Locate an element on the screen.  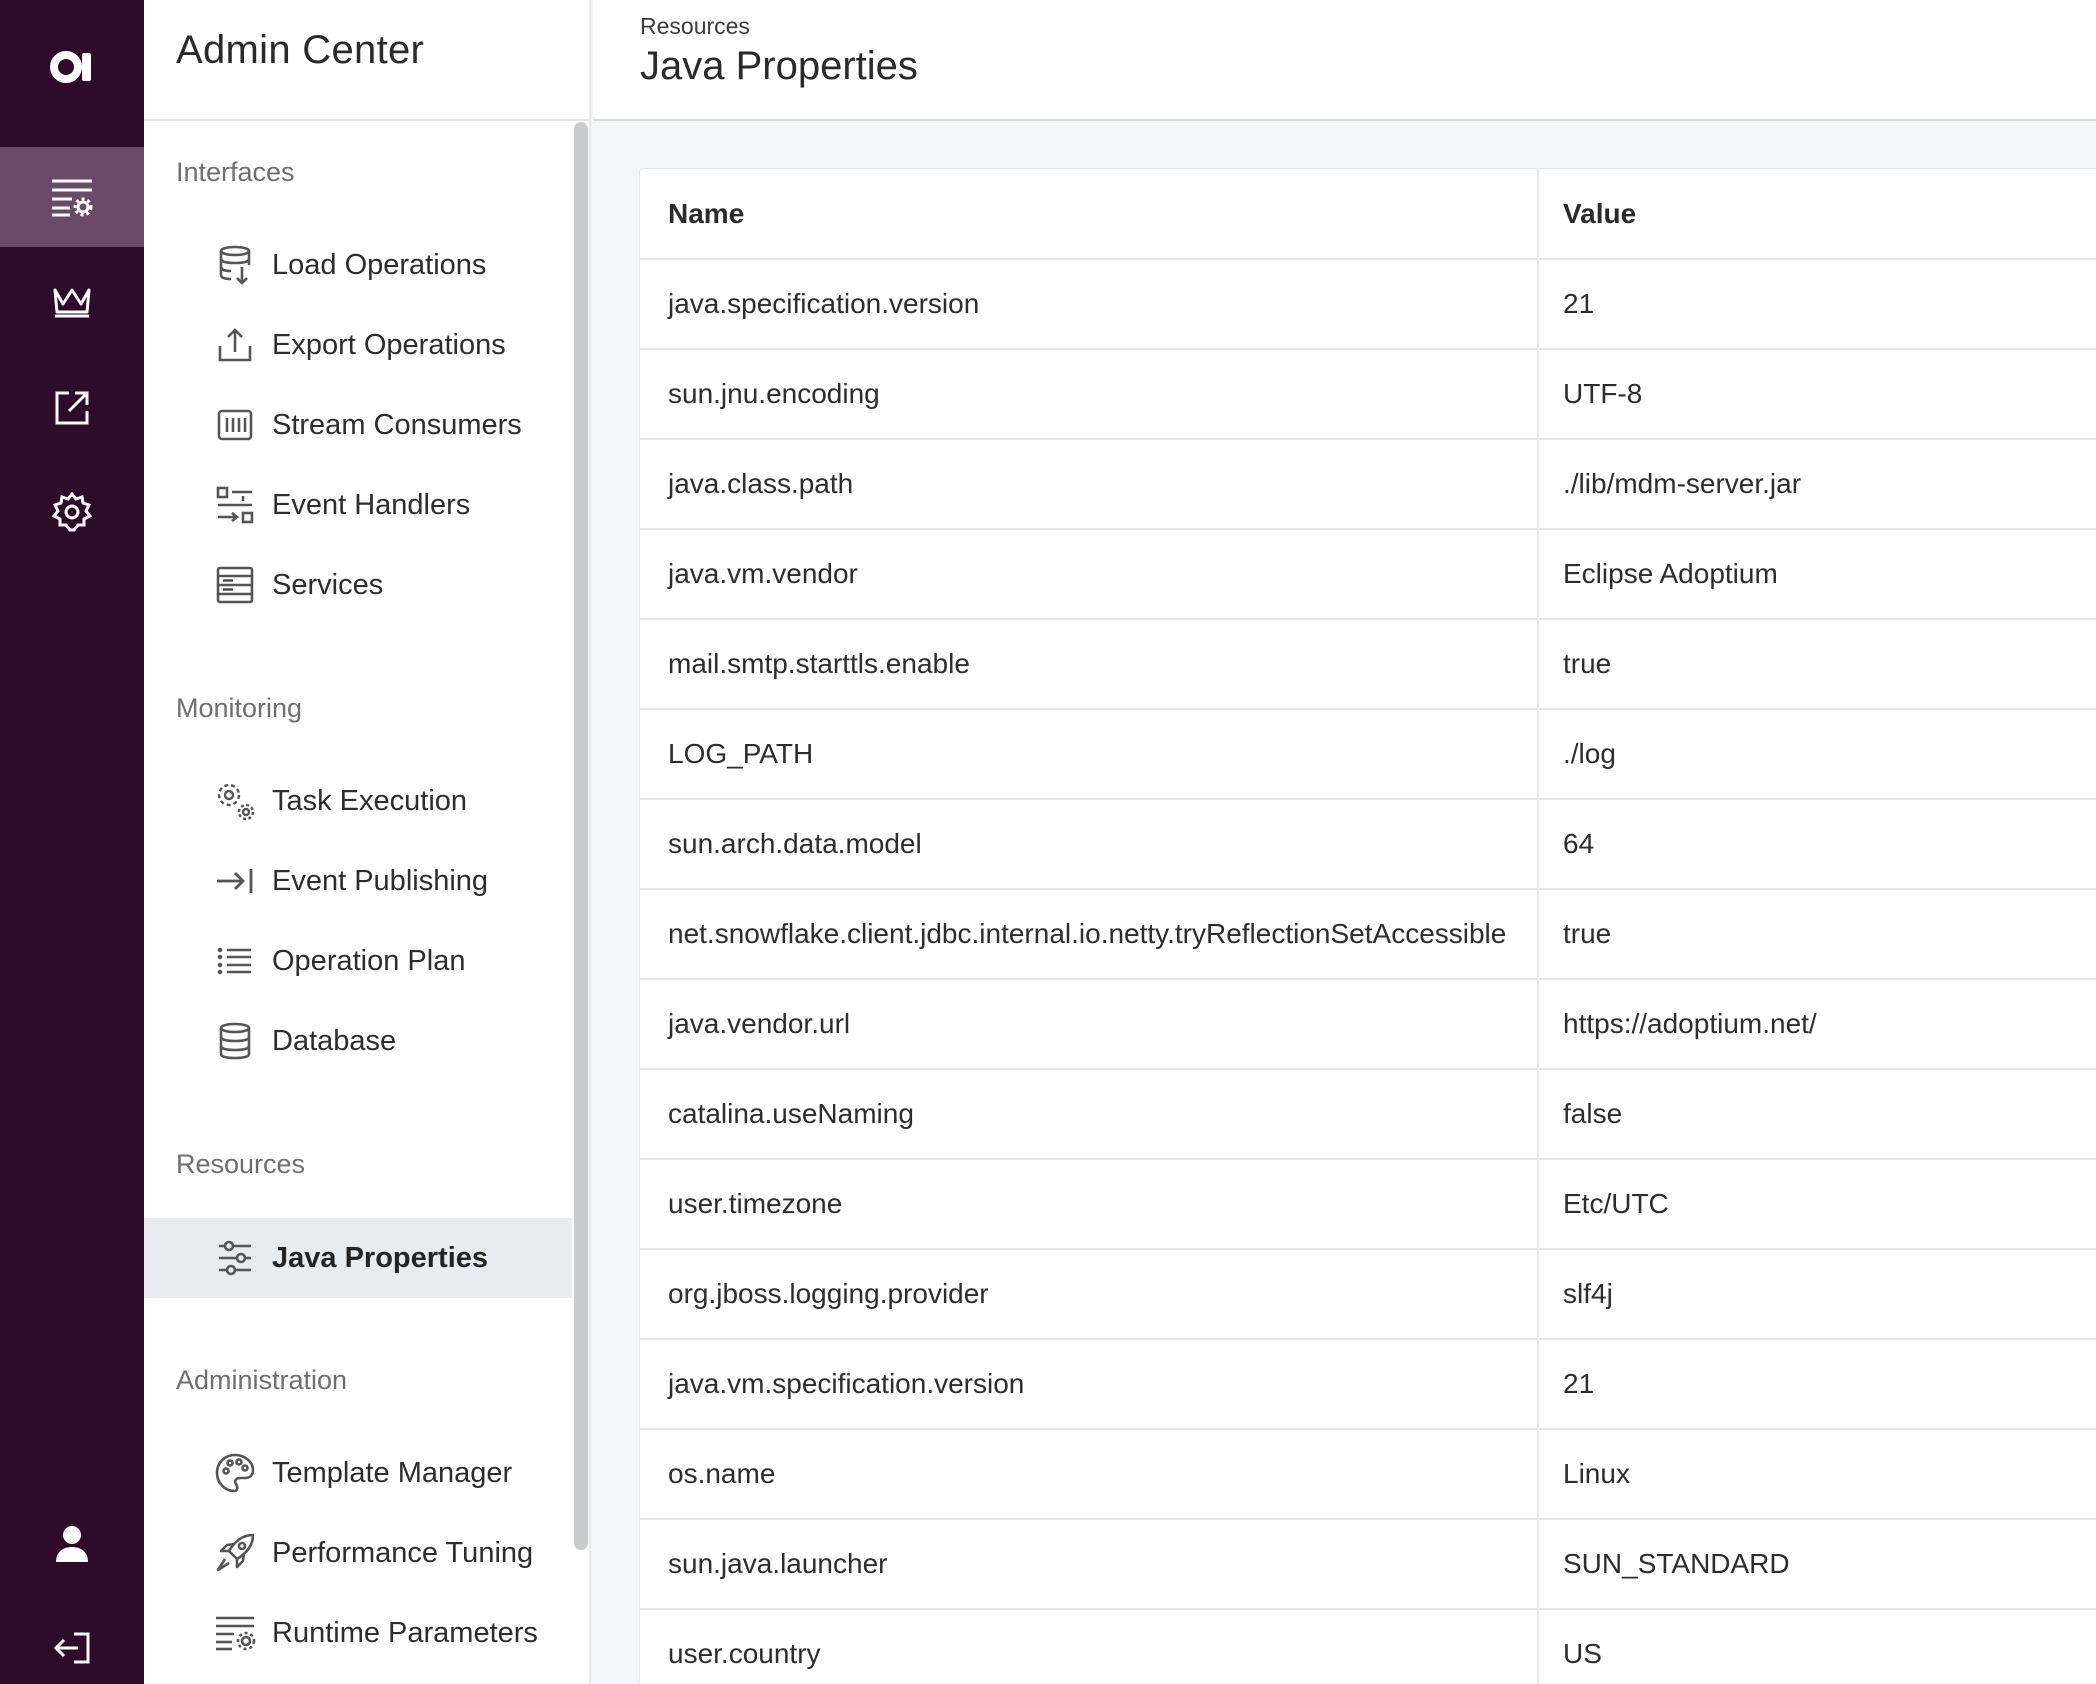
sidebar-item-runtime-parameters: Runtime Parameters is located at coordinates (358, 1633).